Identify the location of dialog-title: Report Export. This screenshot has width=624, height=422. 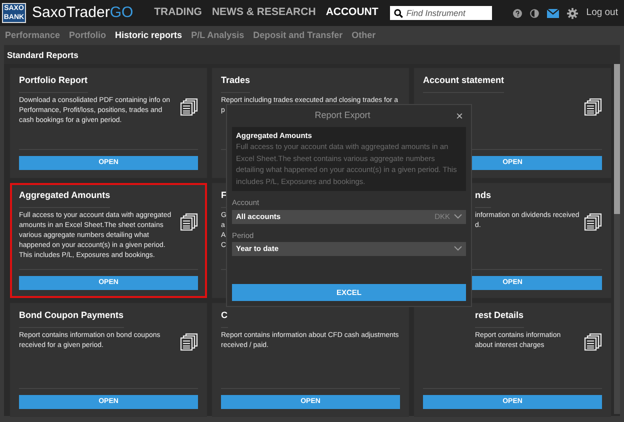
(343, 115).